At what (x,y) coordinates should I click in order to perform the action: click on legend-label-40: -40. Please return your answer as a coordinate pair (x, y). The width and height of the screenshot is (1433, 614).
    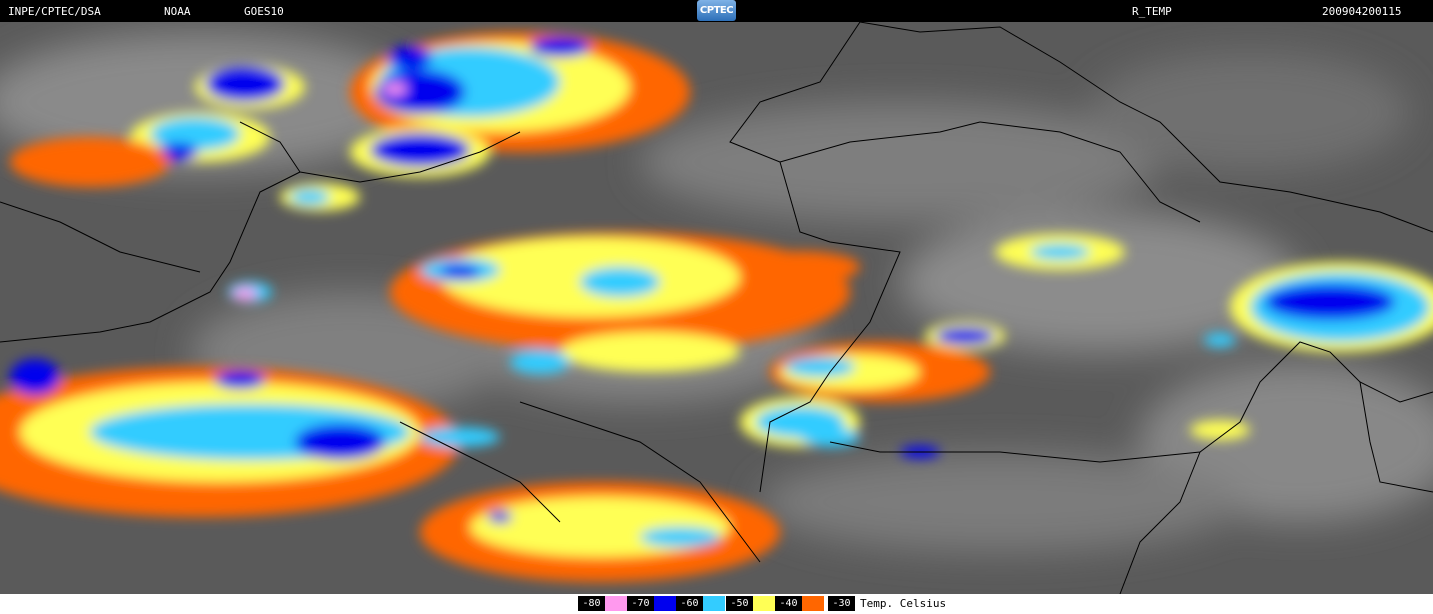
    Looking at the image, I should click on (788, 603).